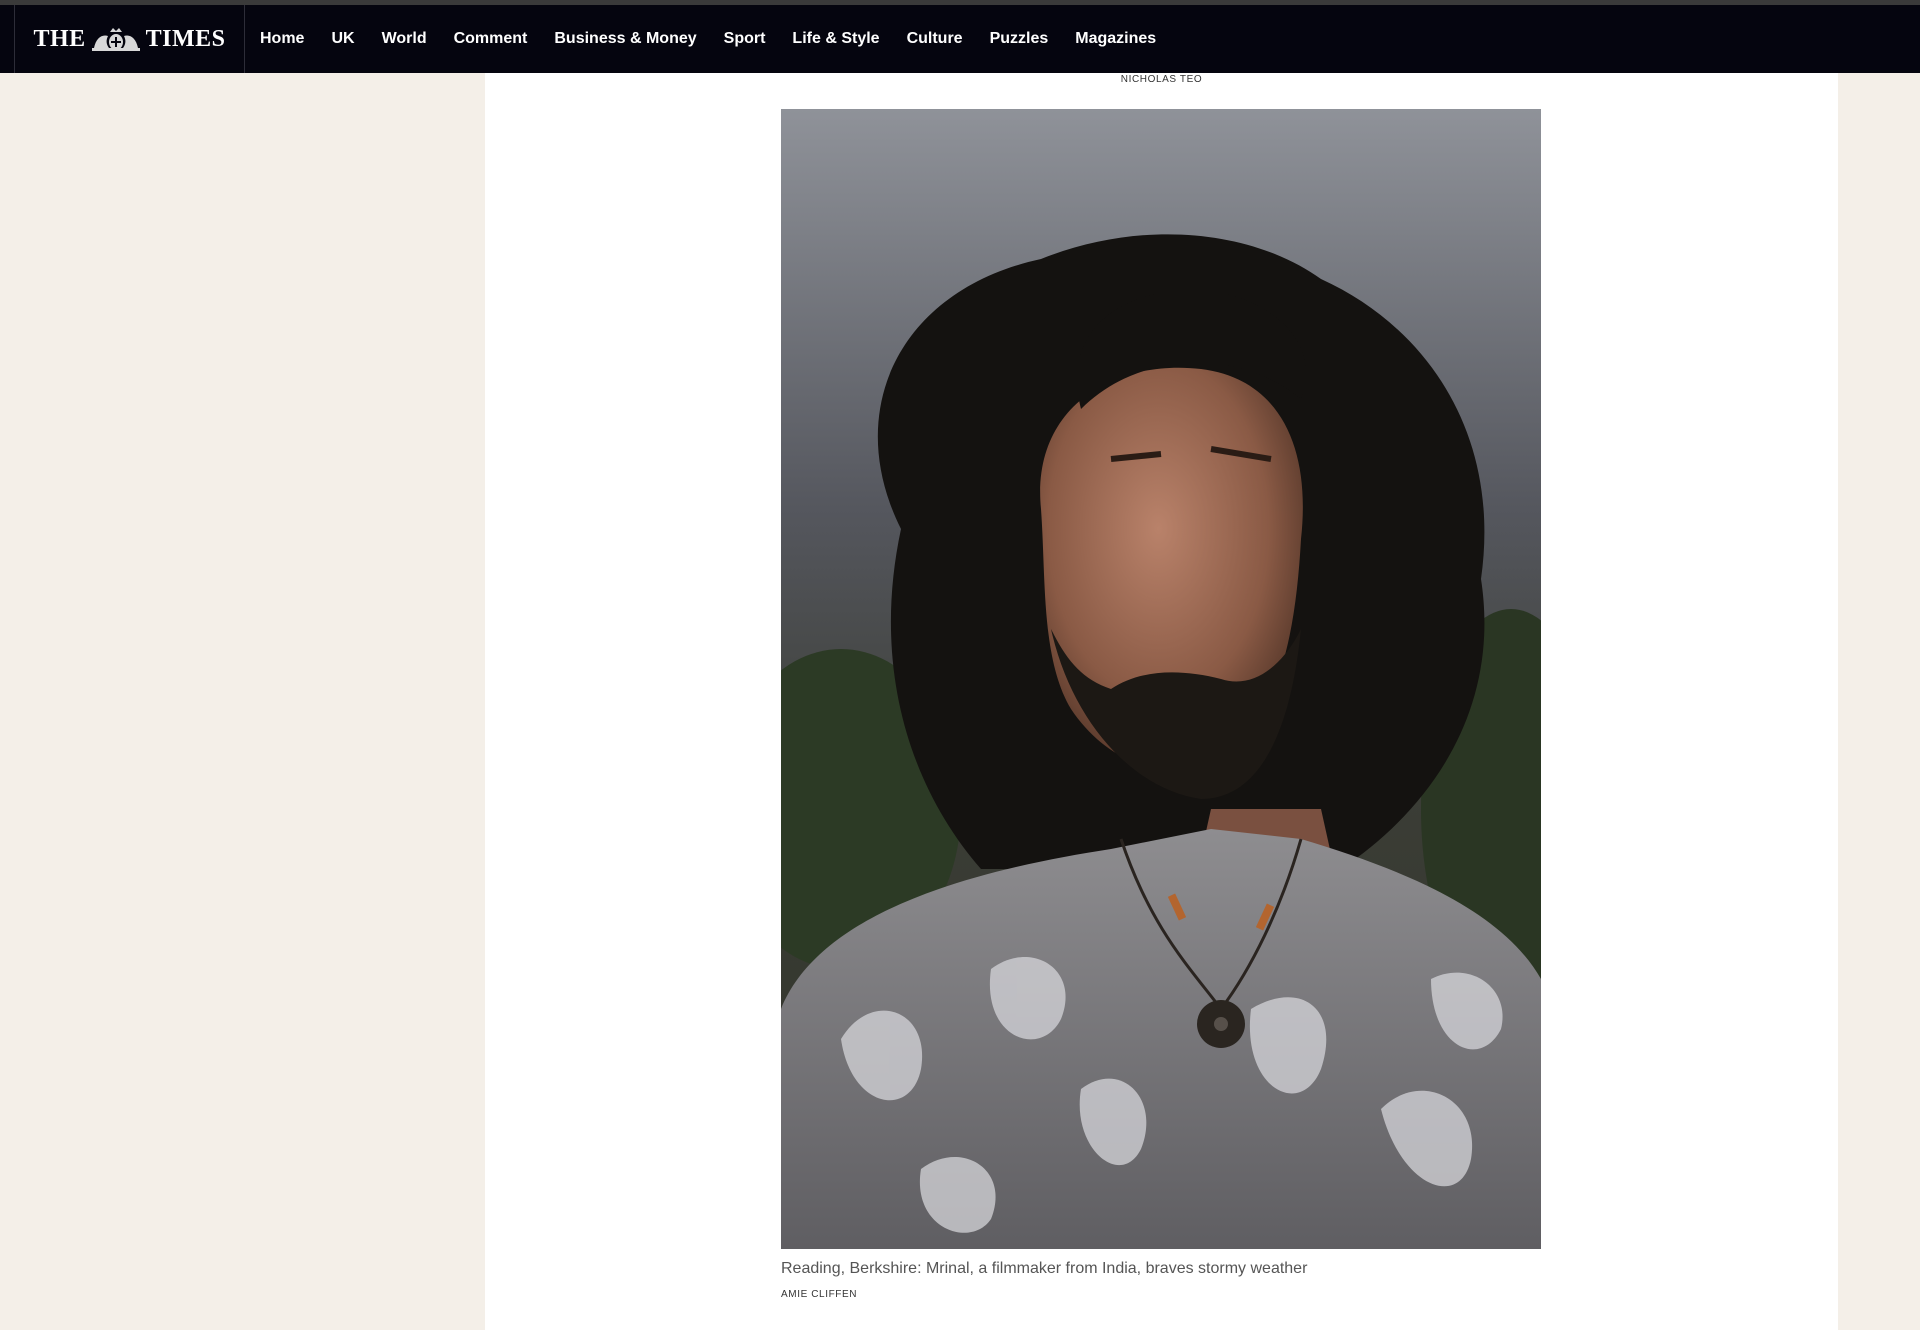 This screenshot has height=1330, width=1920. What do you see at coordinates (404, 39) in the screenshot?
I see `nav-world: World` at bounding box center [404, 39].